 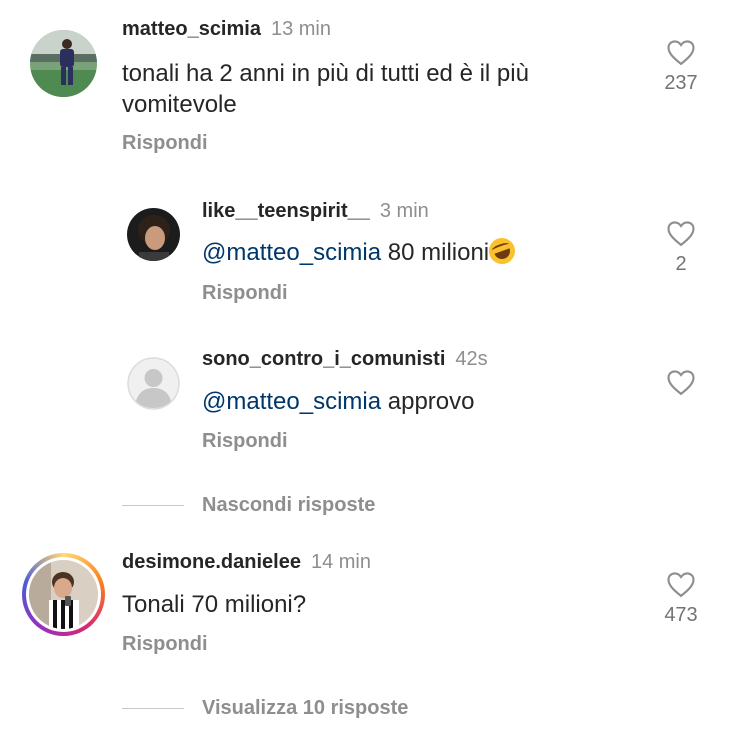 I want to click on avatar-photo, so click(x=63, y=594).